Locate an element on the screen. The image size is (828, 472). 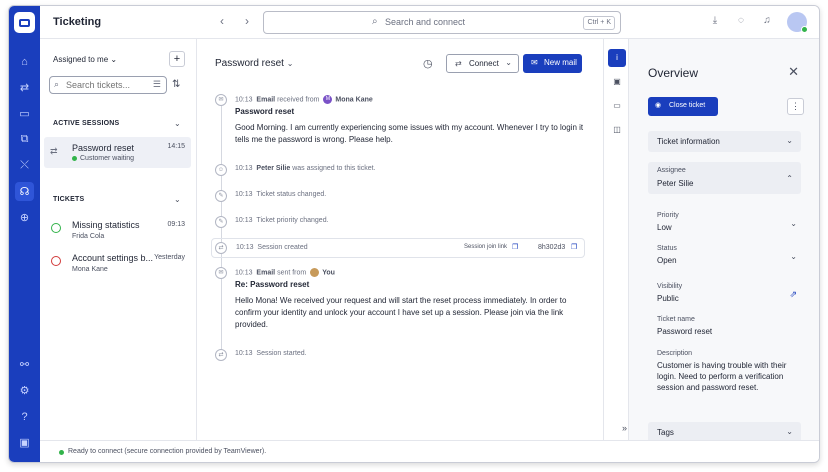
event-meta: 10:13 Session started. is located at coordinates (271, 353).